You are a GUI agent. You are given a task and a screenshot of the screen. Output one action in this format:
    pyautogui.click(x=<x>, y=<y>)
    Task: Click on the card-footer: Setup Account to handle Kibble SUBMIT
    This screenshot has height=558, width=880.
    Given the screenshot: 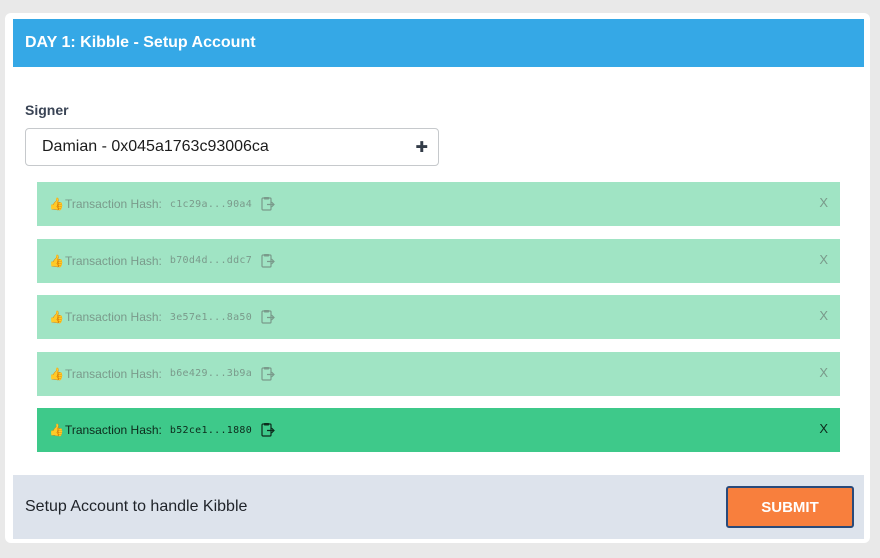 What is the action you would take?
    pyautogui.click(x=438, y=507)
    